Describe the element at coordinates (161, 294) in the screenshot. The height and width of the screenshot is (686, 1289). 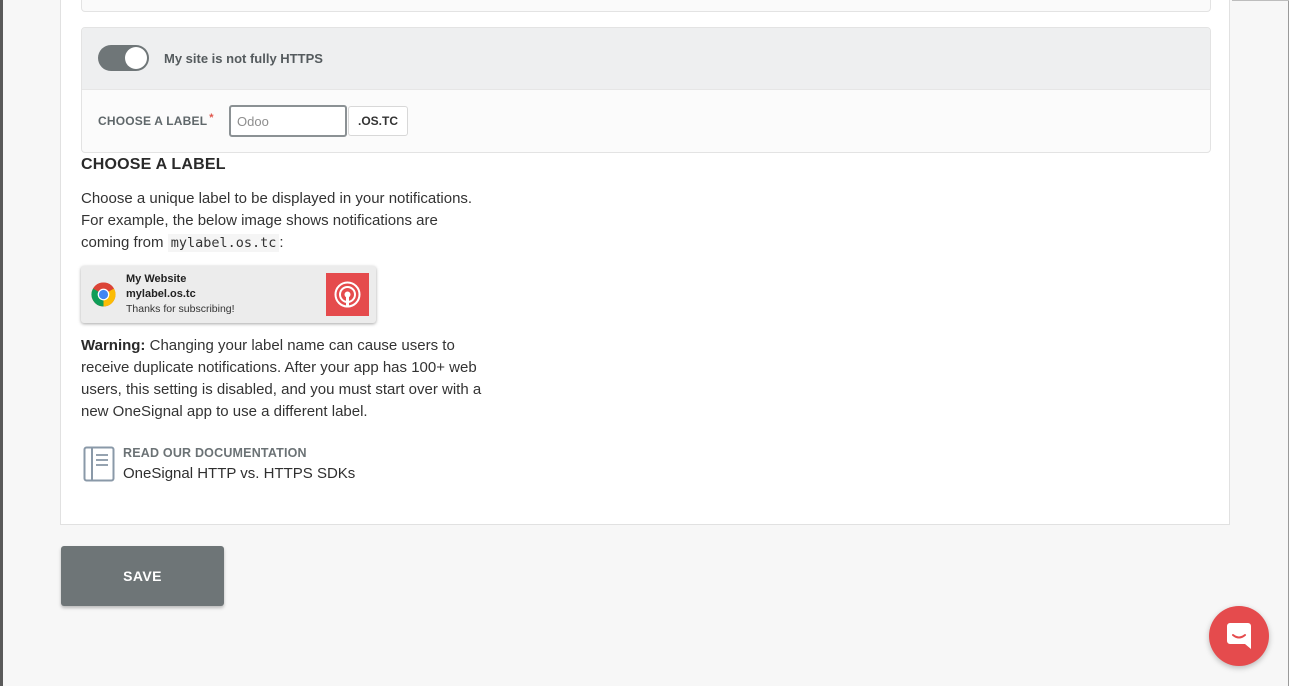
I see `notification-domain: mylabel.os.tc` at that location.